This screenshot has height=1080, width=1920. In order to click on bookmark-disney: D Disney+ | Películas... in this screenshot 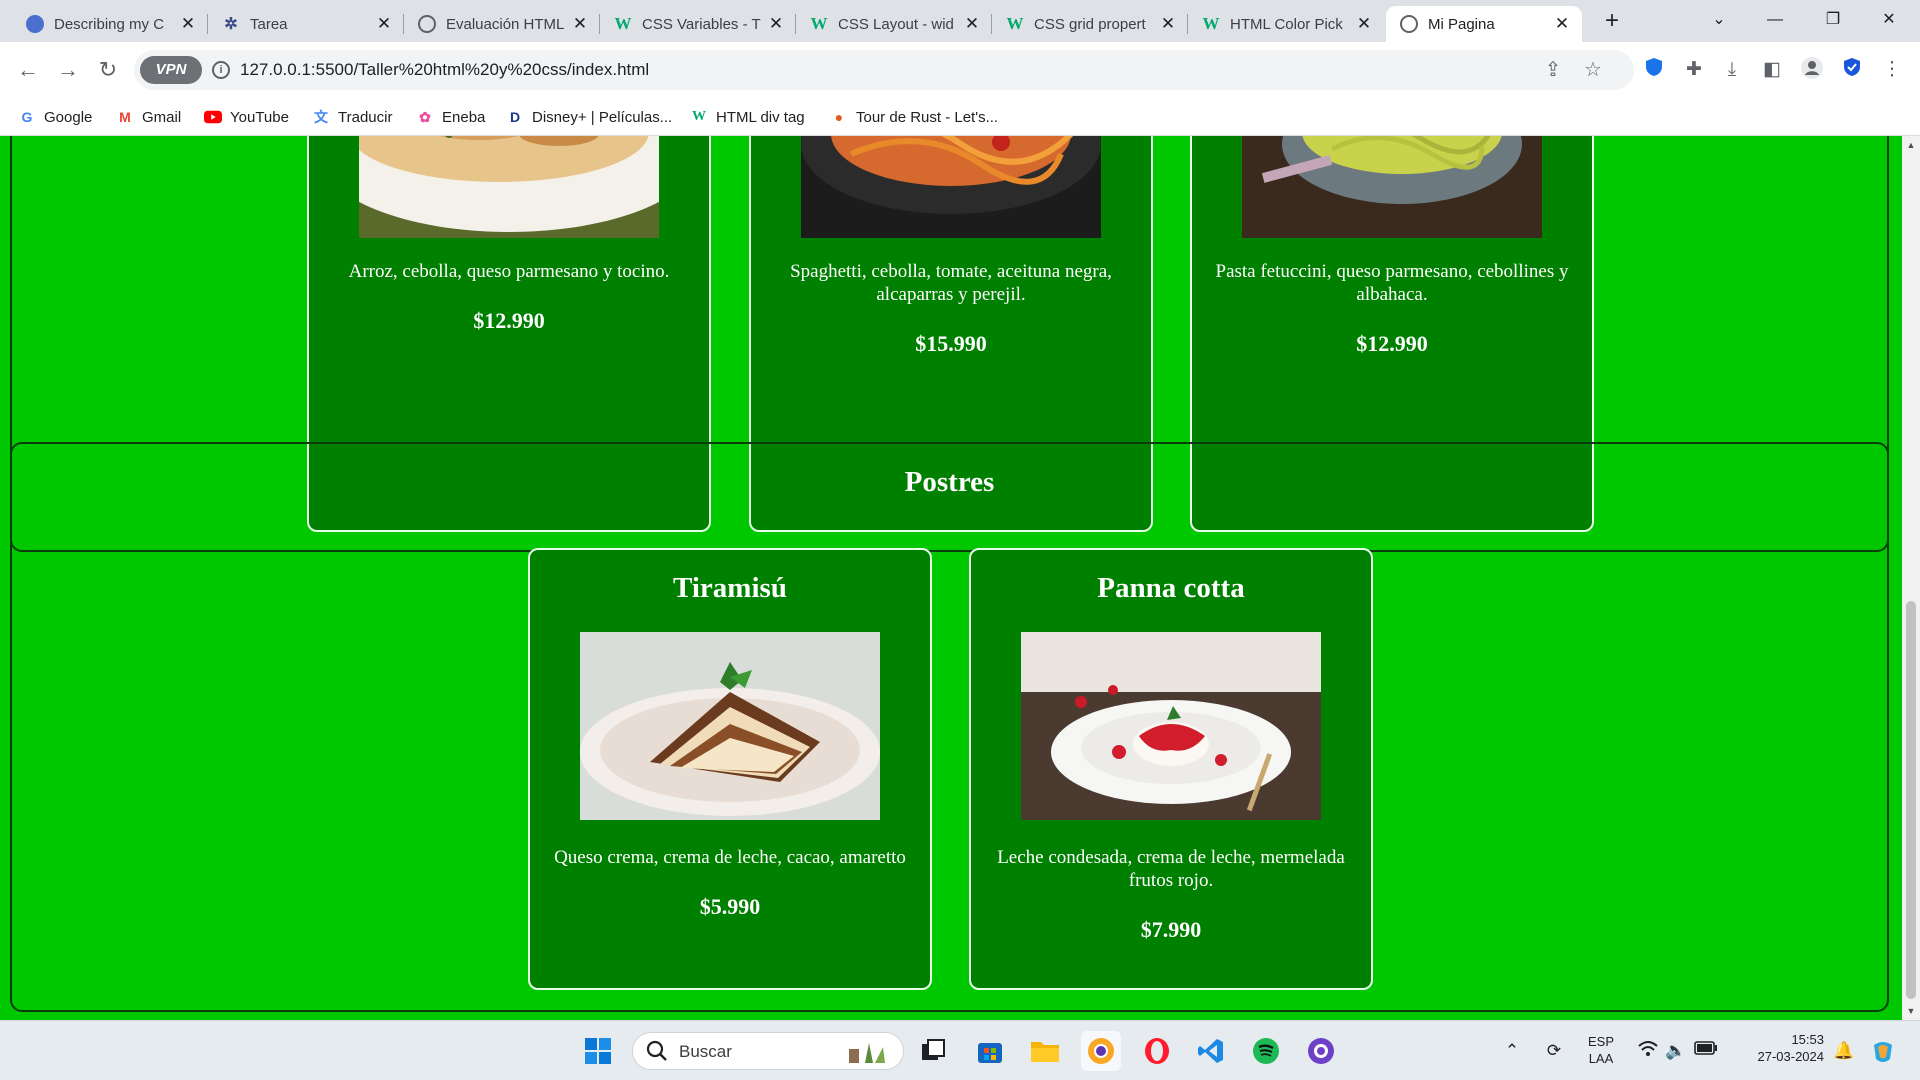, I will do `click(589, 117)`.